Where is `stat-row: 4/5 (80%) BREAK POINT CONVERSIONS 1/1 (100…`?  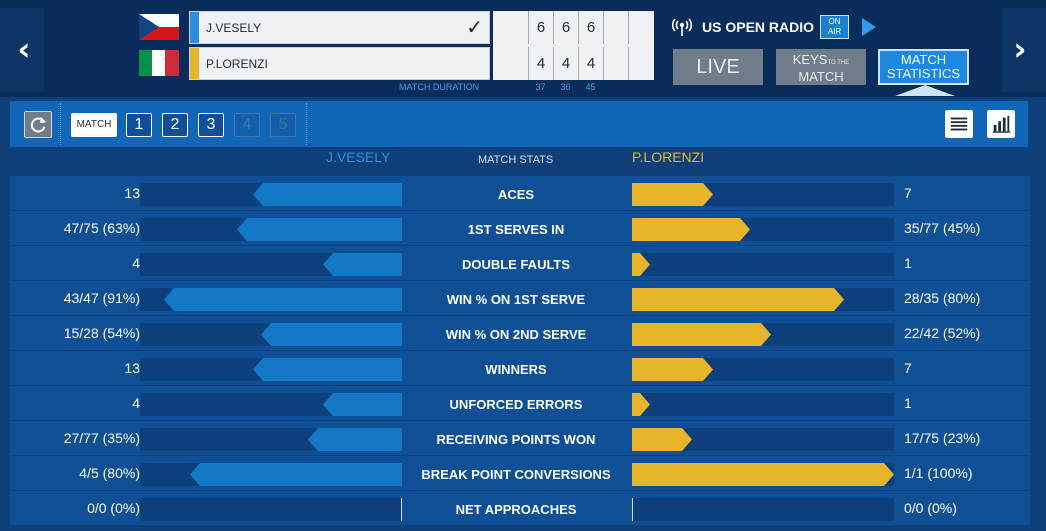 stat-row: 4/5 (80%) BREAK POINT CONVERSIONS 1/1 (100… is located at coordinates (520, 473).